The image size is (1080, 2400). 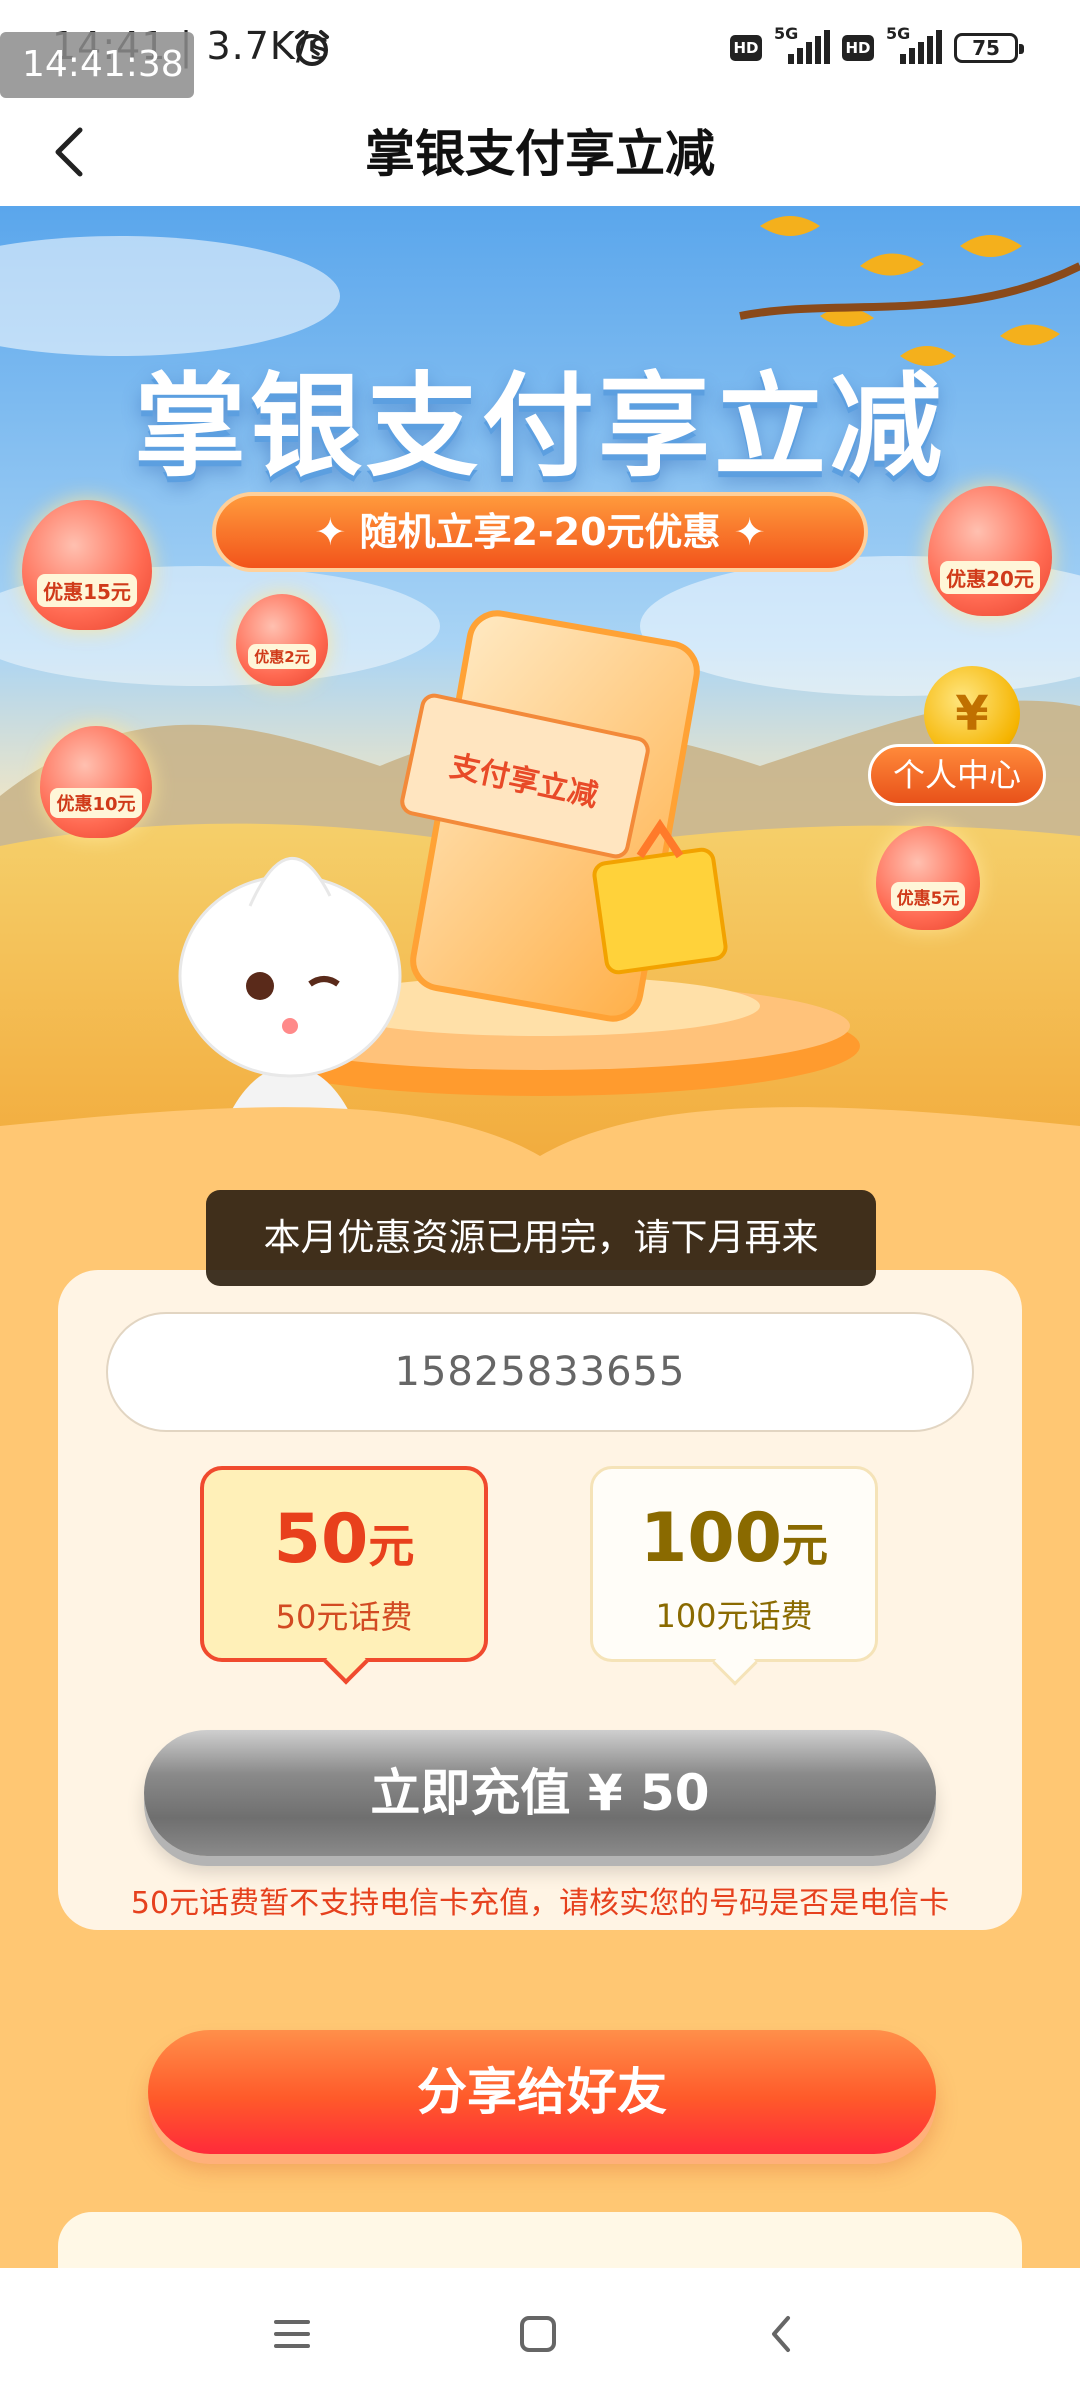 I want to click on home-icon, so click(x=538, y=2334).